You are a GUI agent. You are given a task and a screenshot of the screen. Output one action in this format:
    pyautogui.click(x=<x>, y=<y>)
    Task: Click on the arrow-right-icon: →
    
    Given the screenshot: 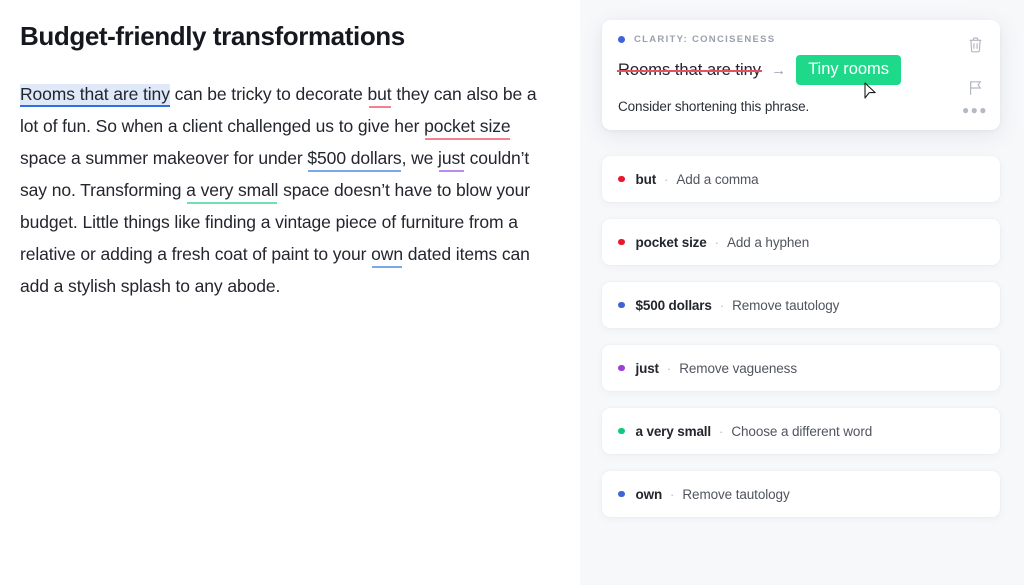 What is the action you would take?
    pyautogui.click(x=779, y=70)
    